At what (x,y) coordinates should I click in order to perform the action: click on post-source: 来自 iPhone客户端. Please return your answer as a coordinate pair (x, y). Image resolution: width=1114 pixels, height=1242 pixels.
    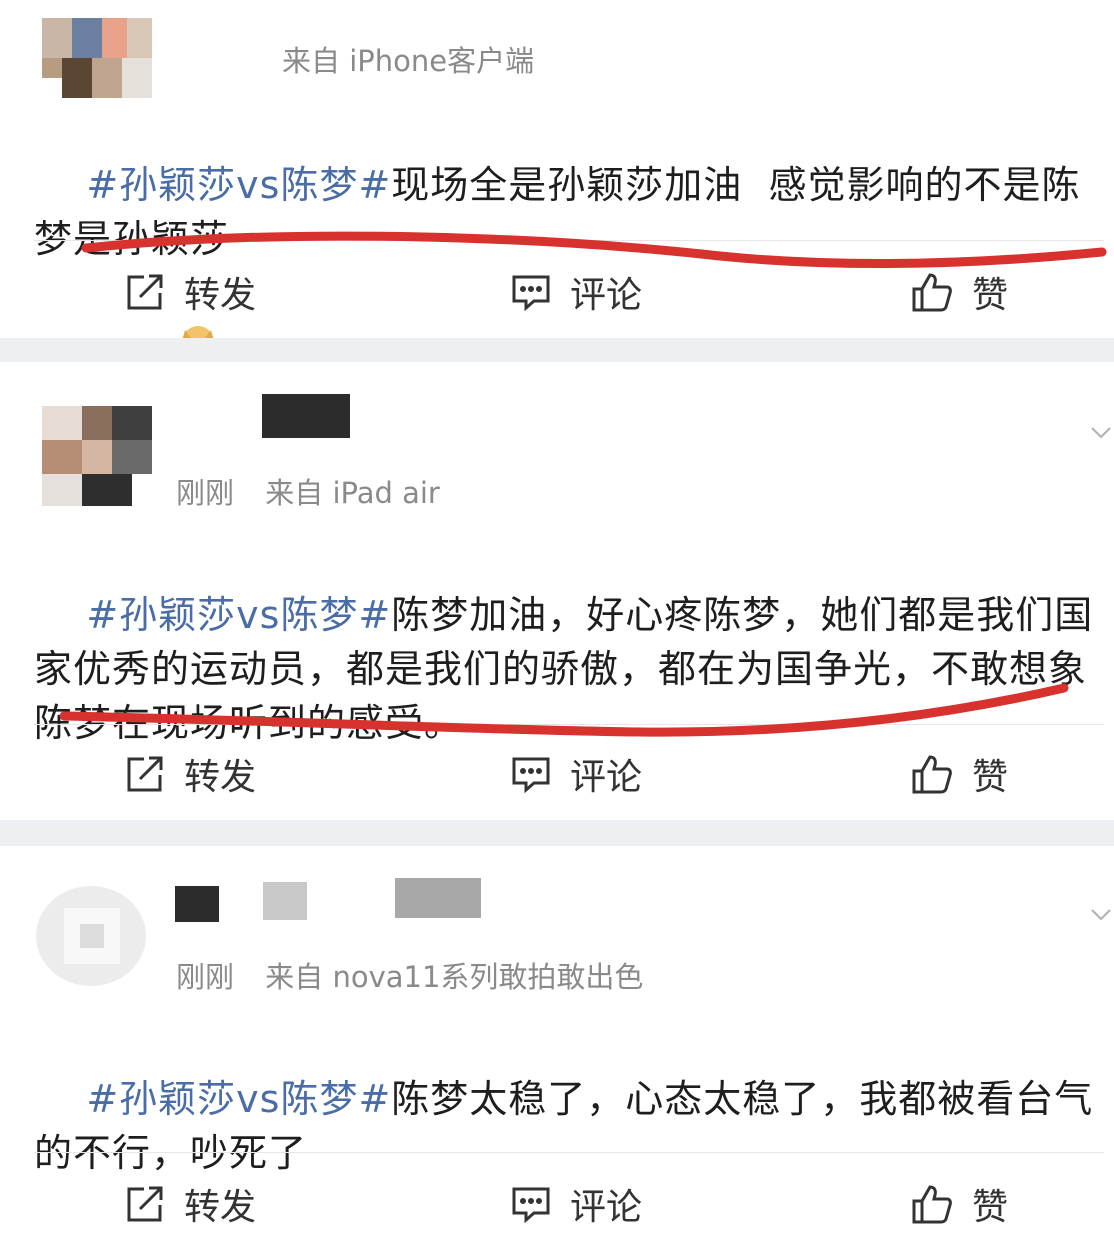
    Looking at the image, I should click on (408, 61).